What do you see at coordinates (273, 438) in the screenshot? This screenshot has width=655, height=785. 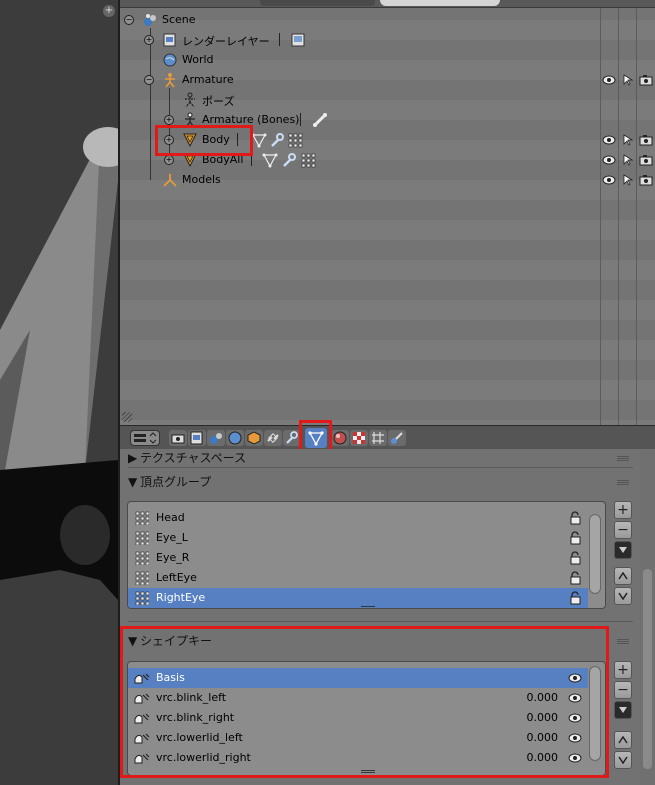 I see `constraints-tab-icon` at bounding box center [273, 438].